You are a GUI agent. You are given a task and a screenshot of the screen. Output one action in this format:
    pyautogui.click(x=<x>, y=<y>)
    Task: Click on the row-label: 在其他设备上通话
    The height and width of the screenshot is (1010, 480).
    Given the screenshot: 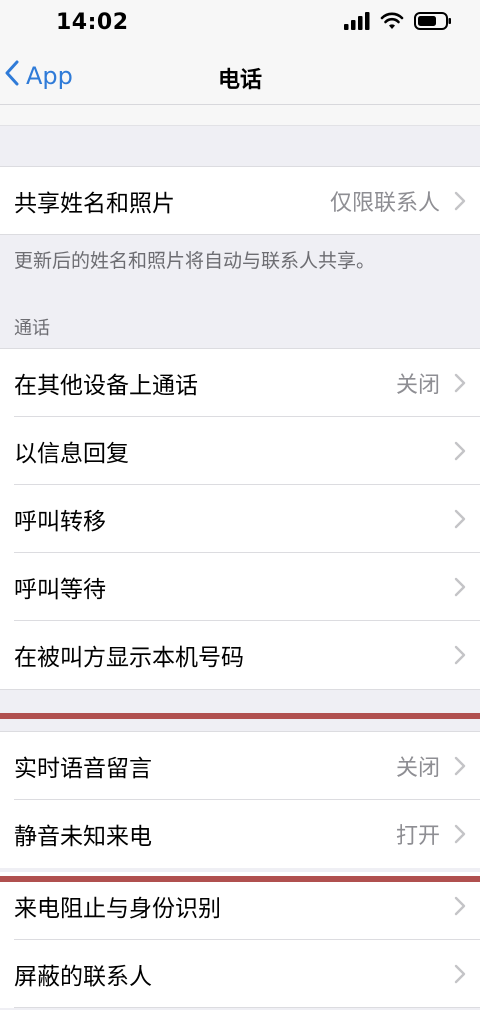 What is the action you would take?
    pyautogui.click(x=106, y=386)
    